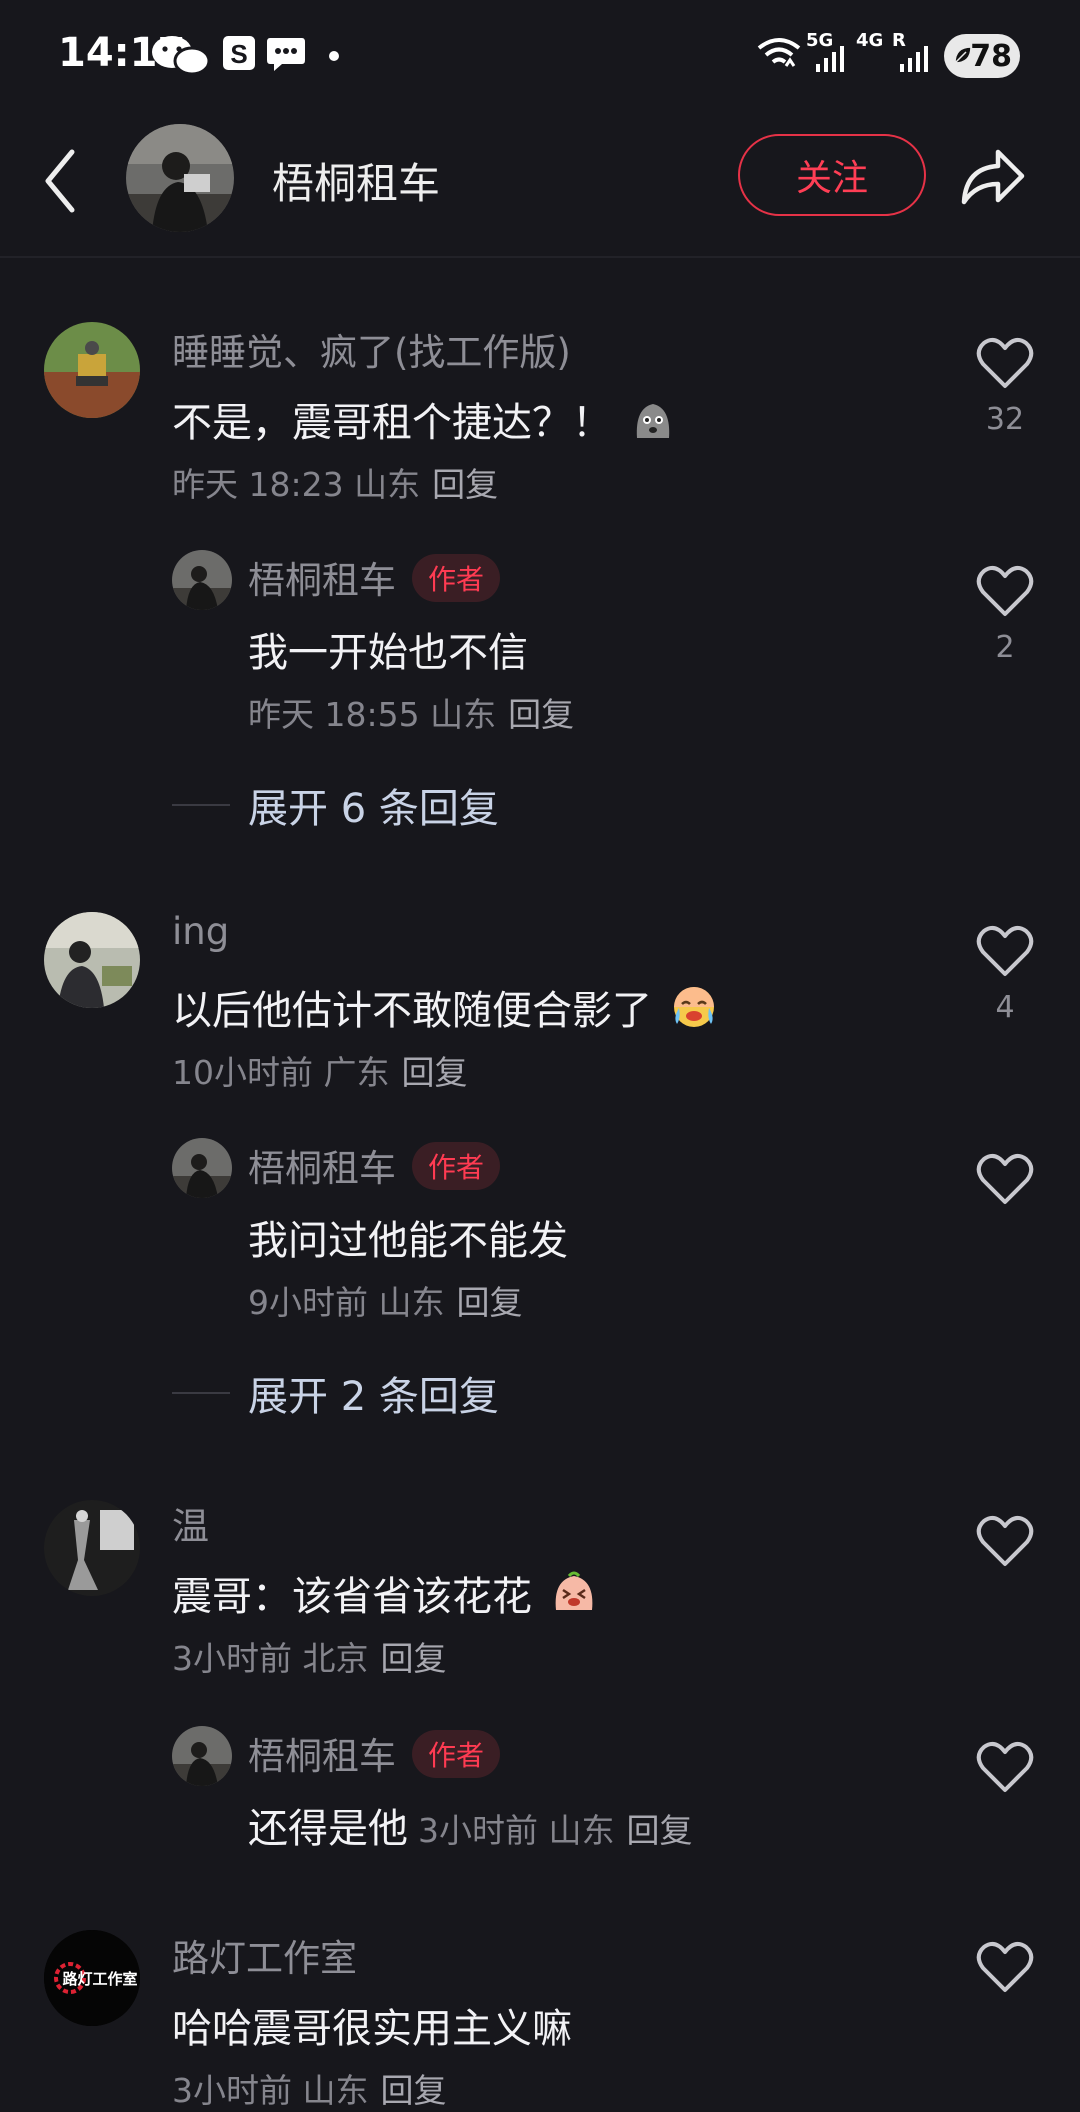 The width and height of the screenshot is (1080, 2112). Describe the element at coordinates (540, 185) in the screenshot. I see `top-nav: 梧桐租车 关注` at that location.